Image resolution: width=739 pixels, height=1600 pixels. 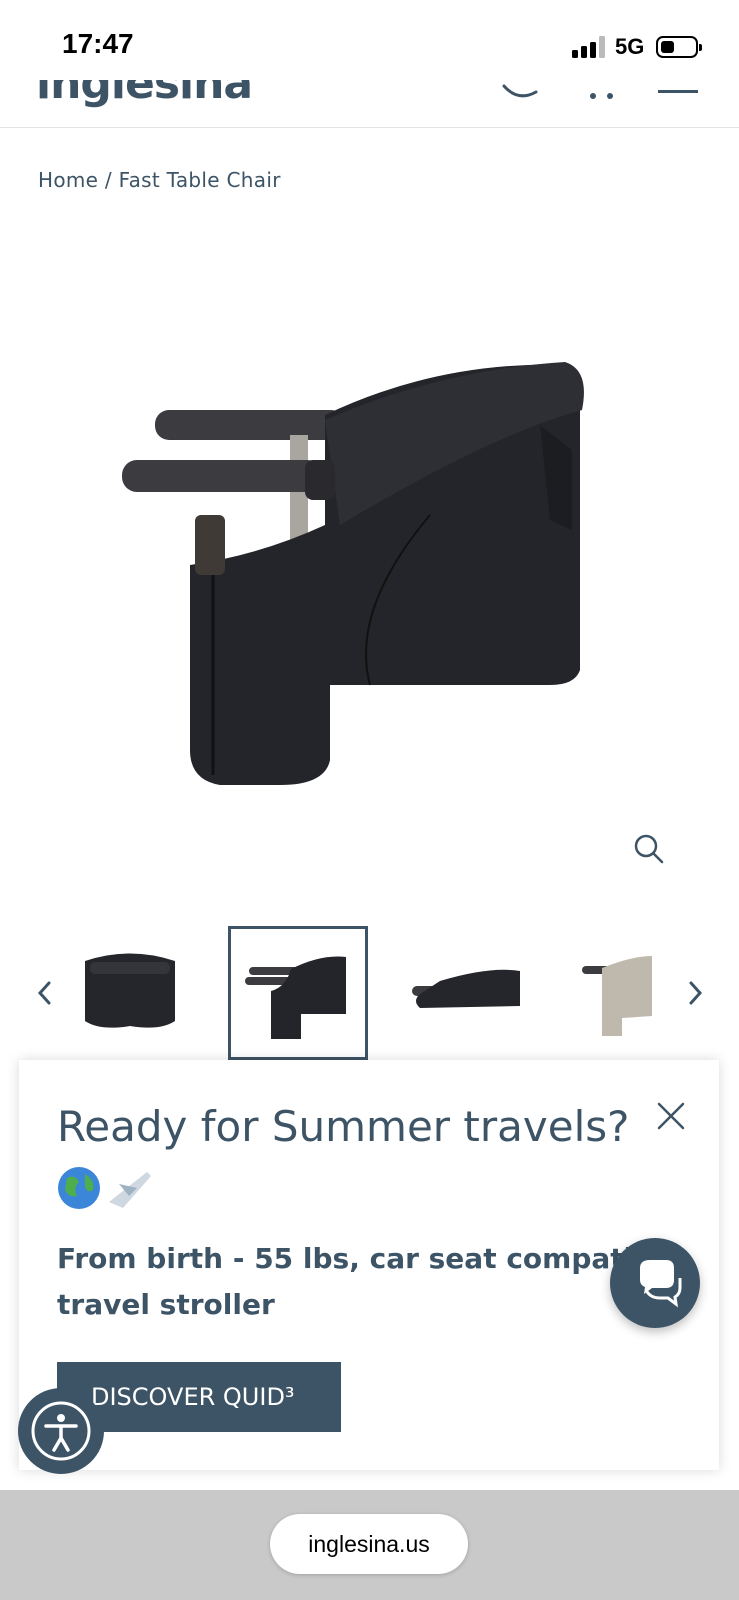 I want to click on breadcrumb-current: Fast Table Chair, so click(x=199, y=180).